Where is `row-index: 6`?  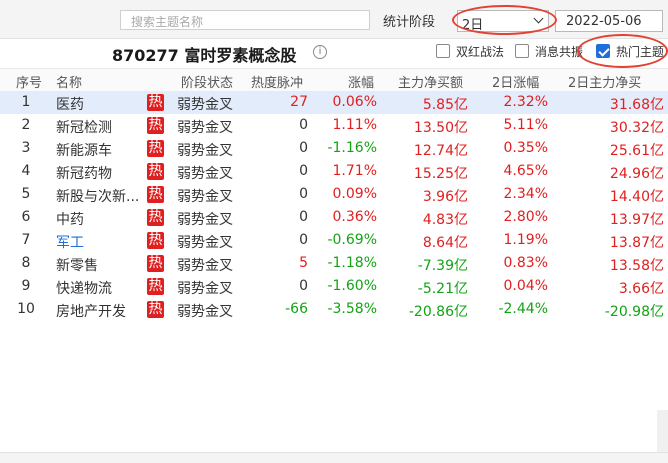 row-index: 6 is located at coordinates (26, 217).